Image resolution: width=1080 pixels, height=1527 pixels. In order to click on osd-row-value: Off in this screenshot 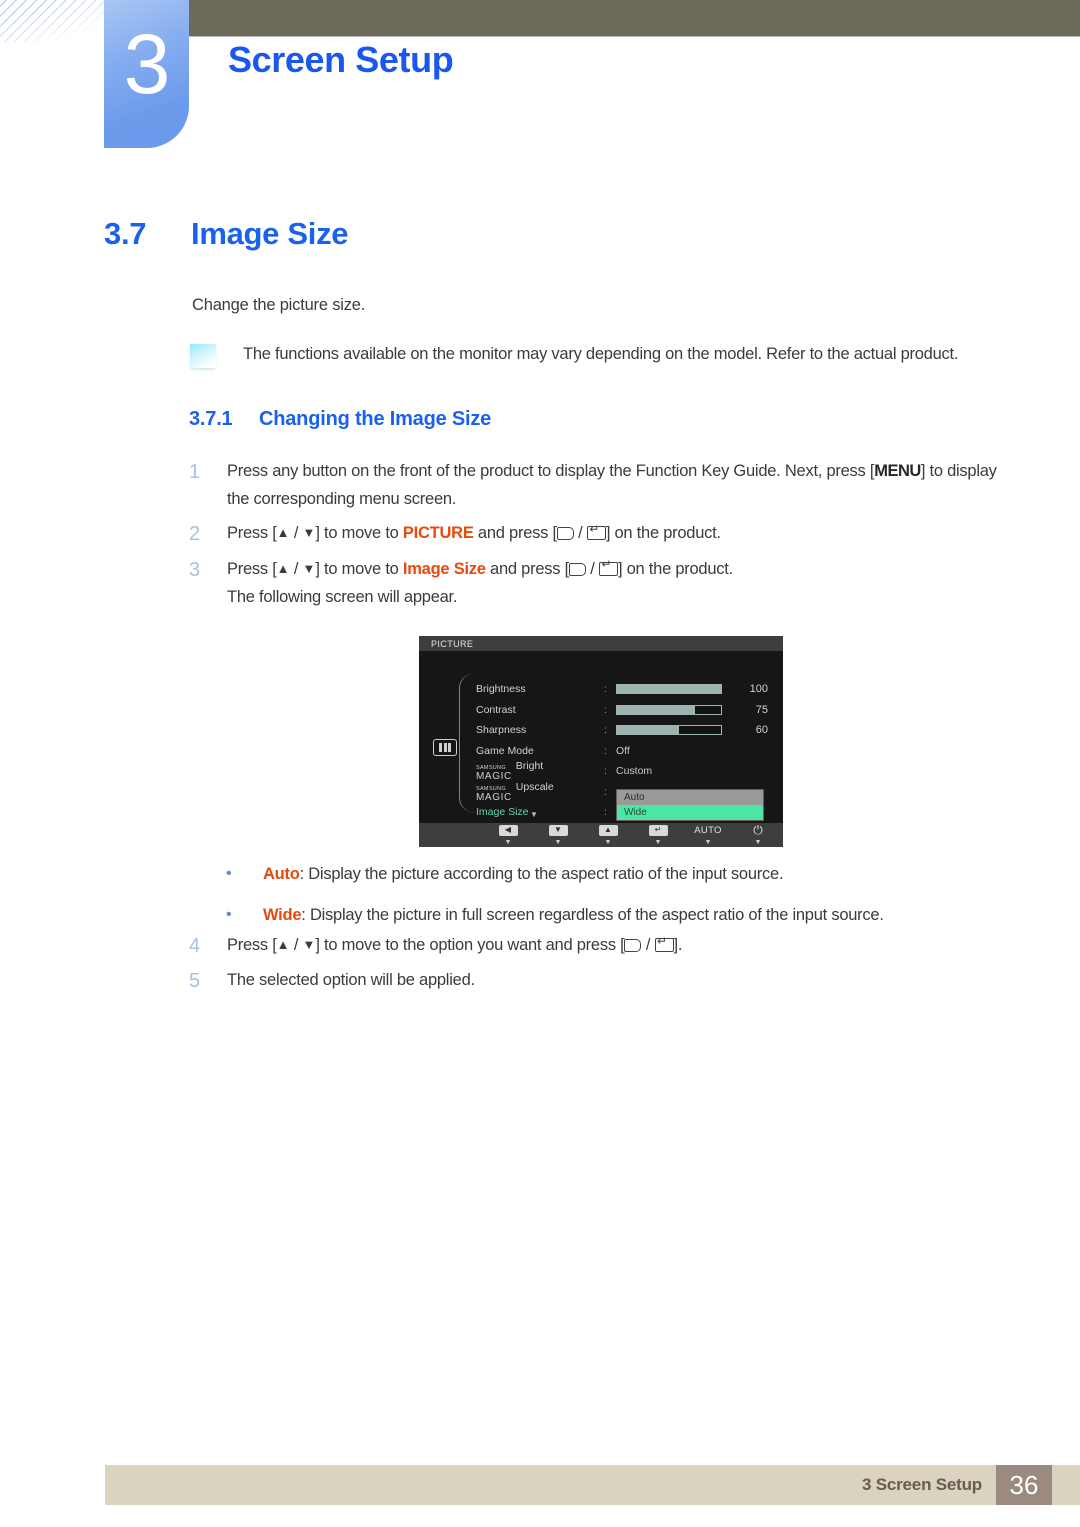, I will do `click(623, 750)`.